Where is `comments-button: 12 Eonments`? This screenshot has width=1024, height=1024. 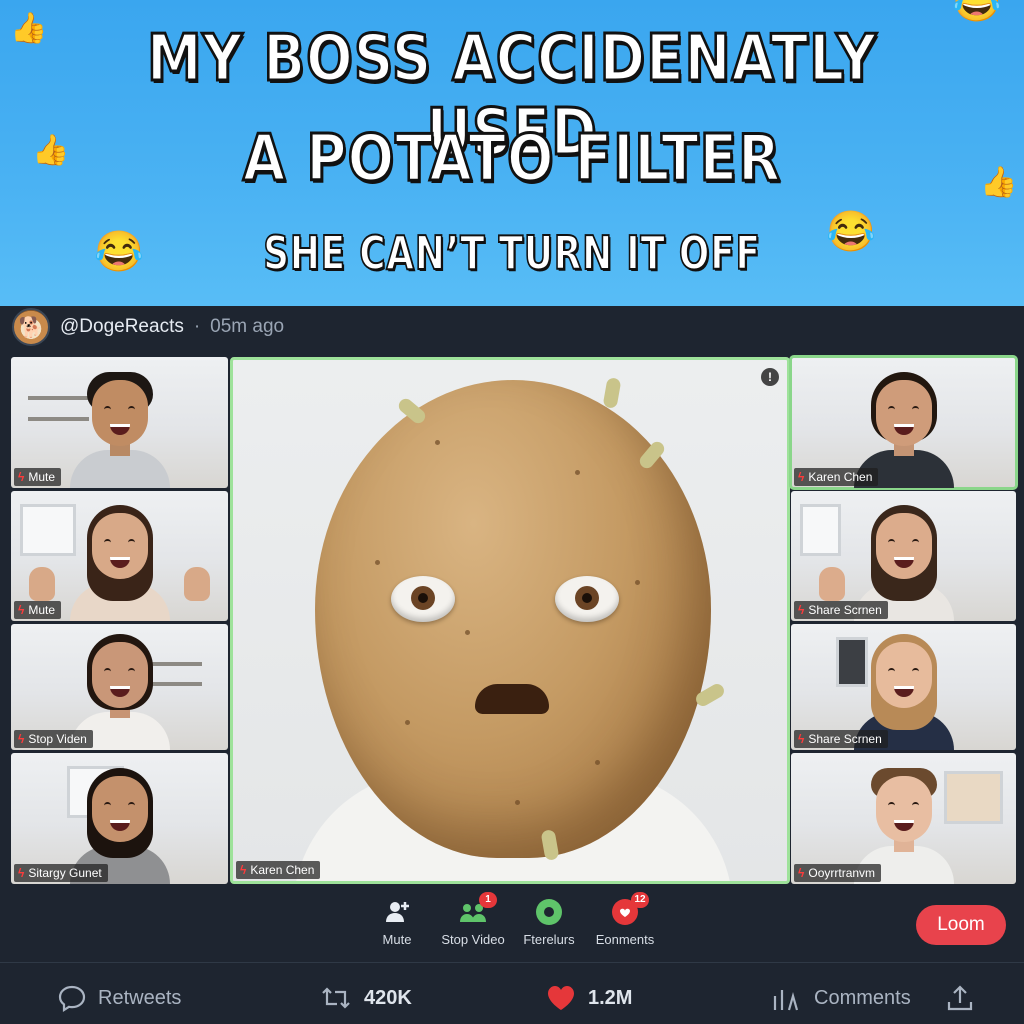 comments-button: 12 Eonments is located at coordinates (625, 919).